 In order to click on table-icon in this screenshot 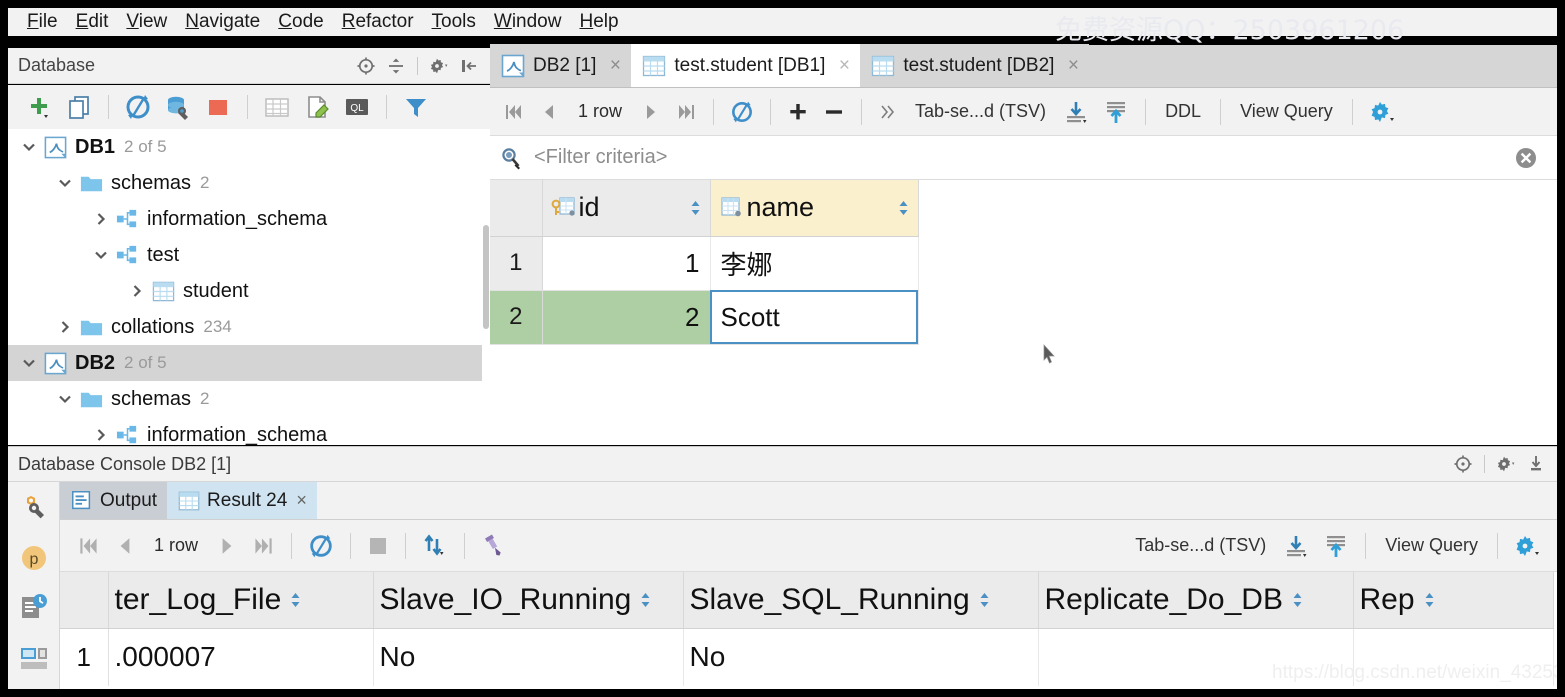, I will do `click(277, 107)`.